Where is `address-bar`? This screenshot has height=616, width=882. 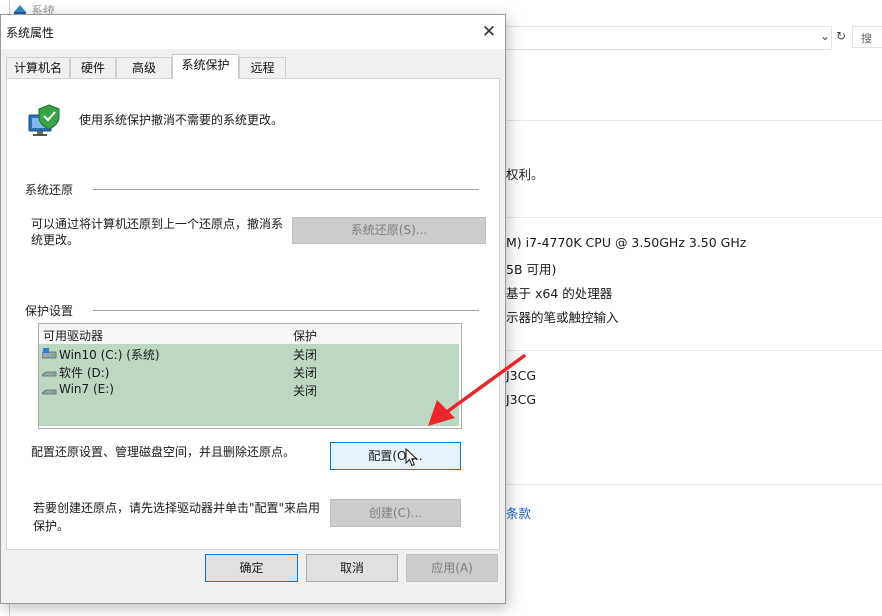
address-bar is located at coordinates (668, 38).